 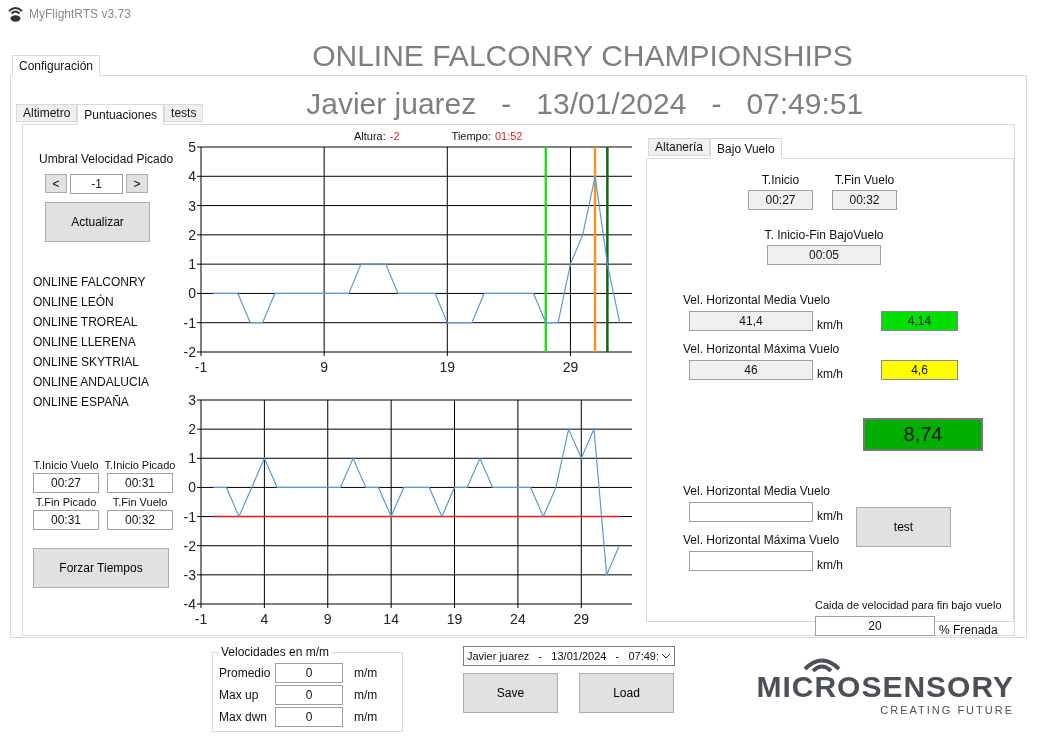 I want to click on threshold-label: Umbral Velocidad Picado, so click(x=107, y=159).